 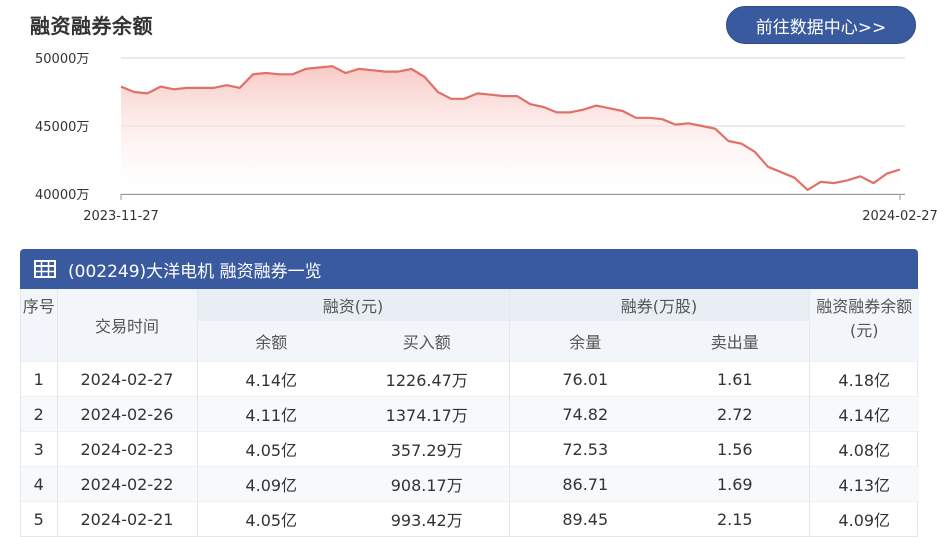 I want to click on cell-sec-balance: 89.45, so click(x=584, y=518).